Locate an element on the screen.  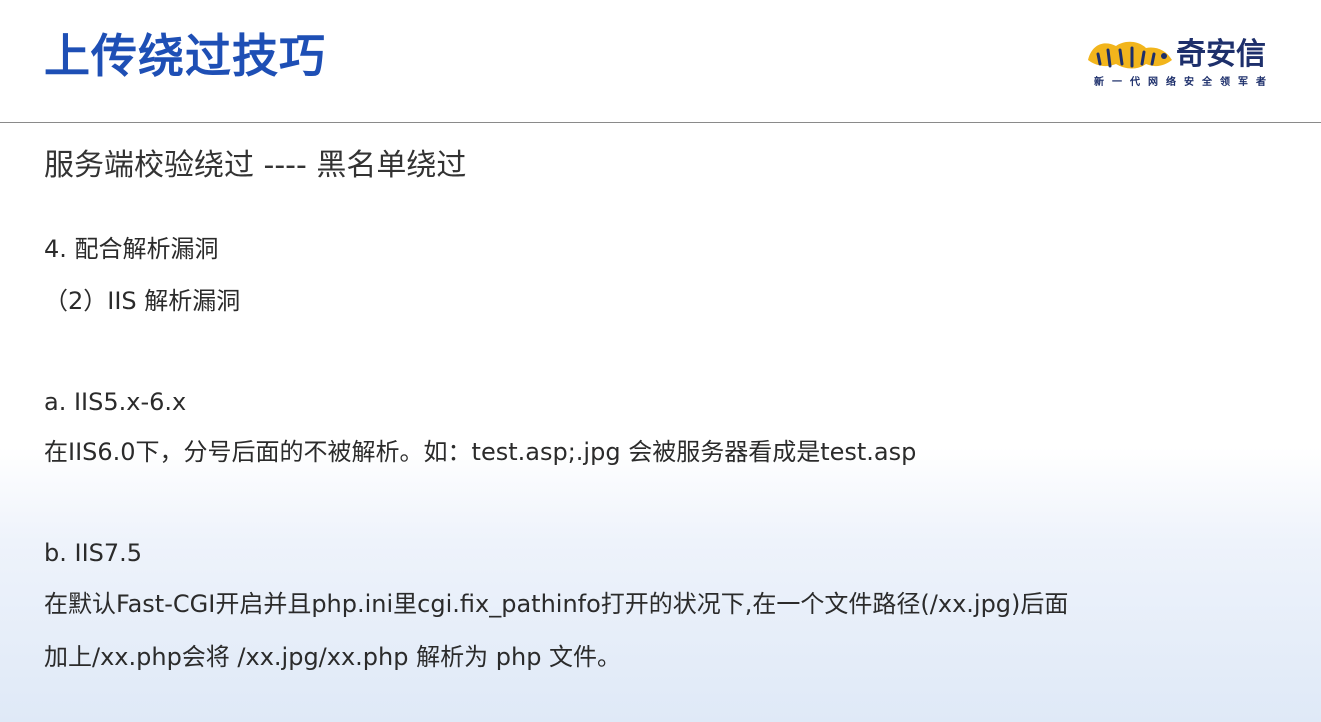
qianxin-logo: 奇安信 新一代网络安全领军者 is located at coordinates (1186, 64).